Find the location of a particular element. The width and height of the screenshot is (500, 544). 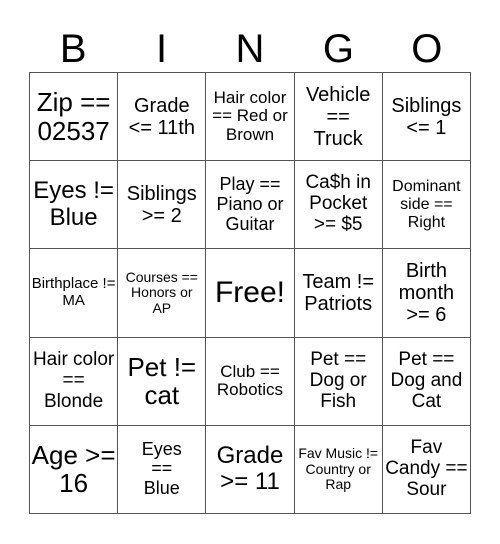

cell-text: Pet == Dog and Cat is located at coordinates (426, 380).